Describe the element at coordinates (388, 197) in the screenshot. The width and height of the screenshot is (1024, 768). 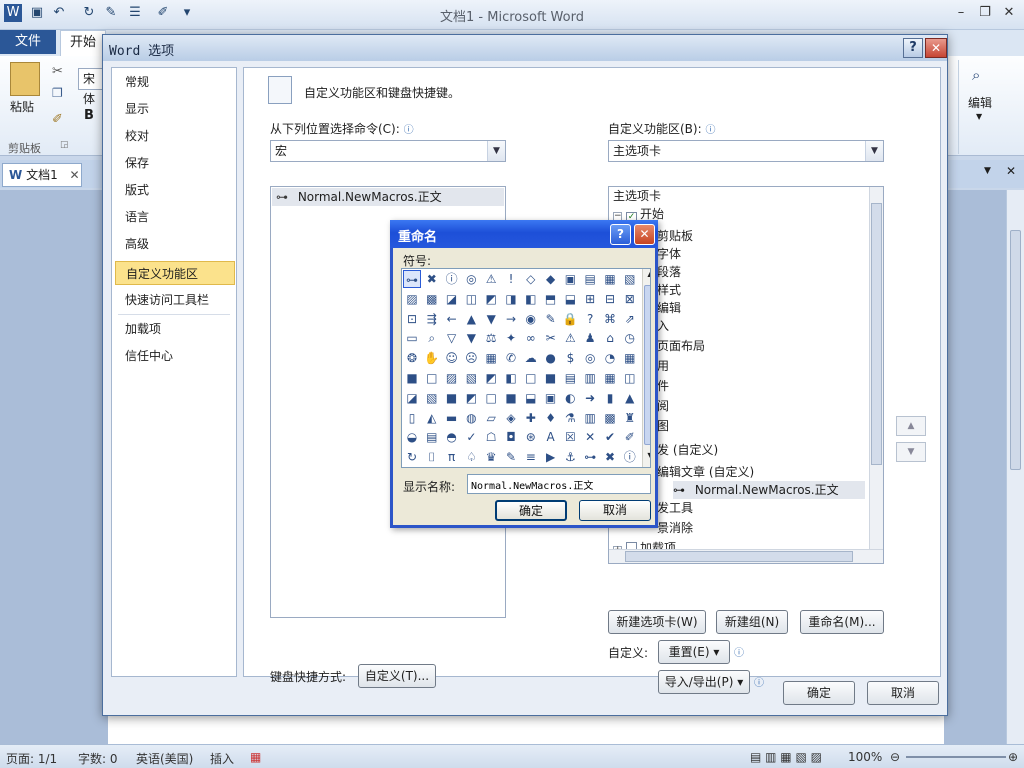
I see `list-item: ⊶ Normal.NewMacros.正文` at that location.